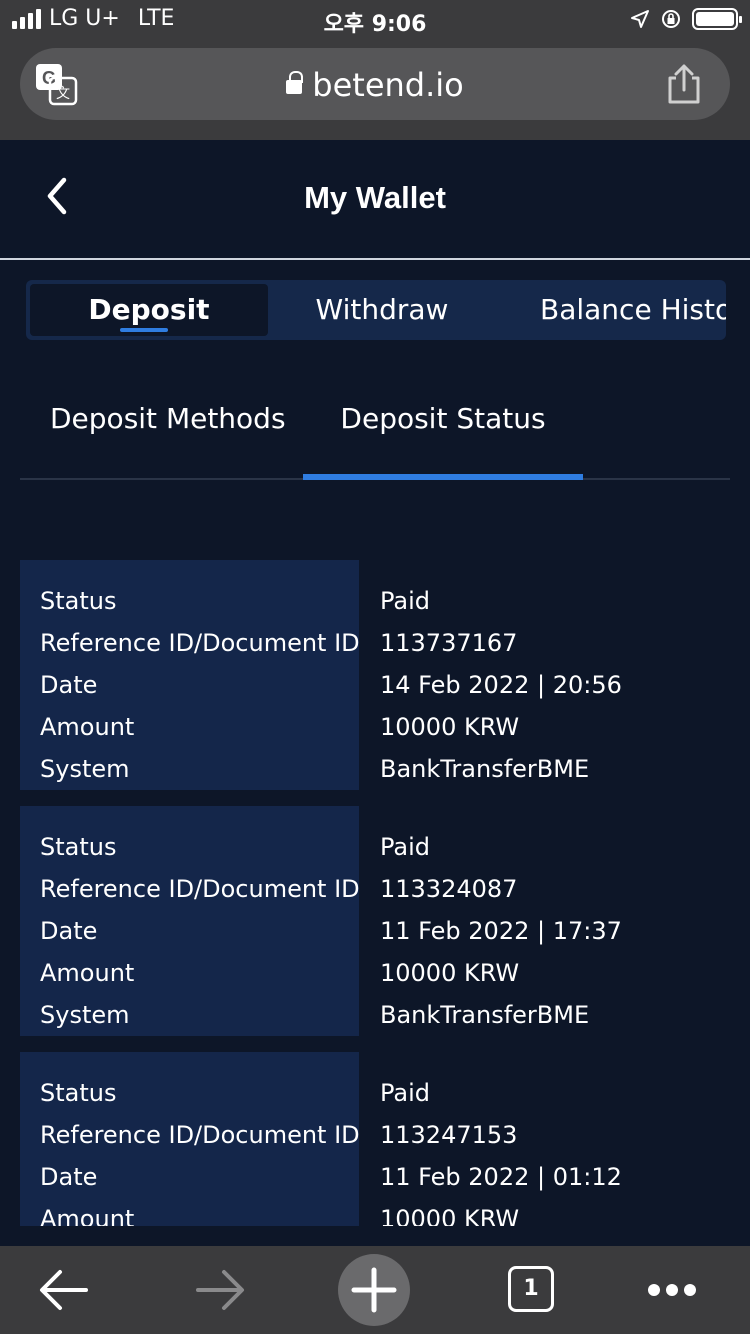  What do you see at coordinates (443, 418) in the screenshot?
I see `subtab-label: Deposit Status` at bounding box center [443, 418].